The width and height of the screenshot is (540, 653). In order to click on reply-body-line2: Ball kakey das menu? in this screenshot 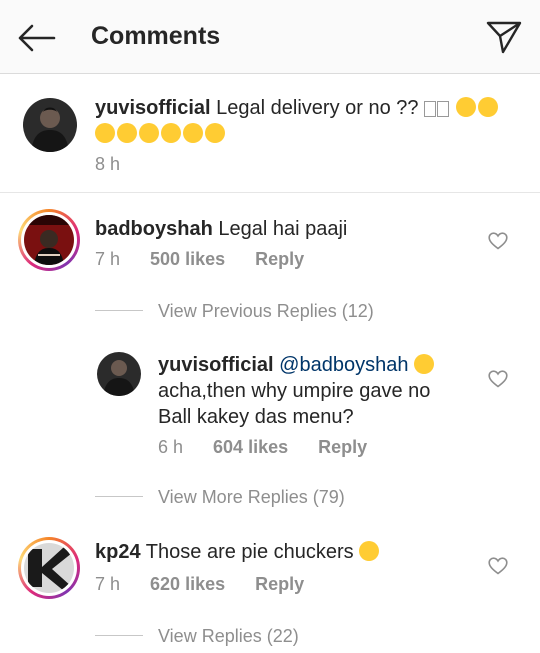, I will do `click(256, 417)`.